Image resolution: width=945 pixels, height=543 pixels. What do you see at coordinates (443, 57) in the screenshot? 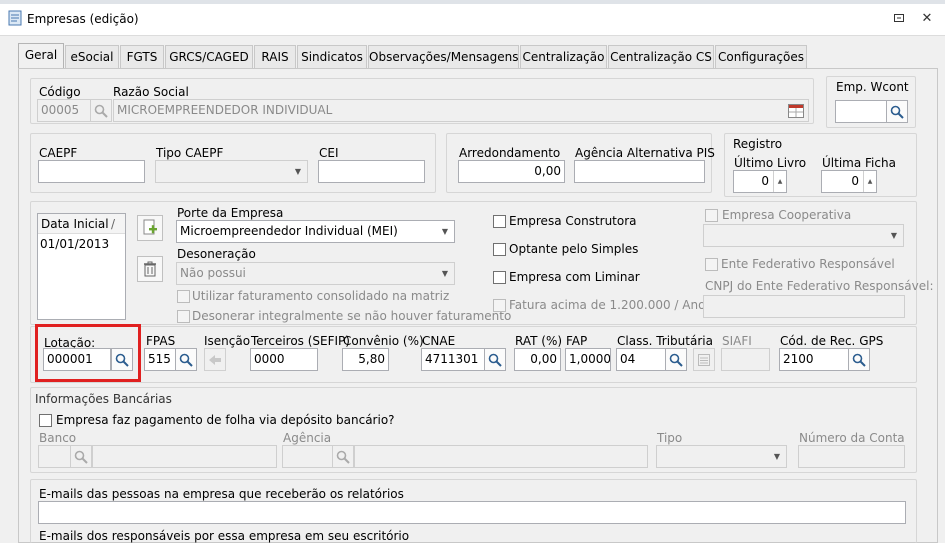
I see `tab-observacoes: Observações/Mensagens` at bounding box center [443, 57].